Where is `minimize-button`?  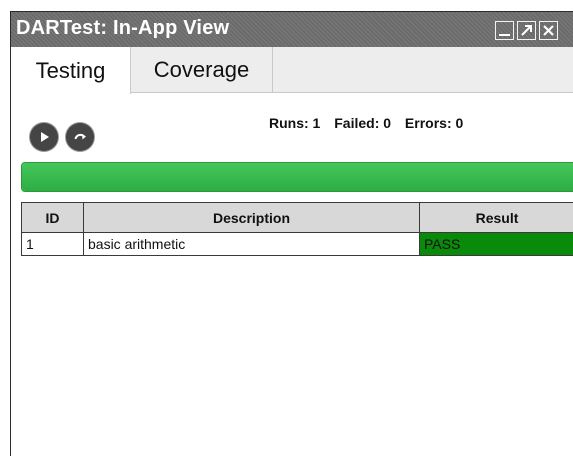
minimize-button is located at coordinates (504, 30).